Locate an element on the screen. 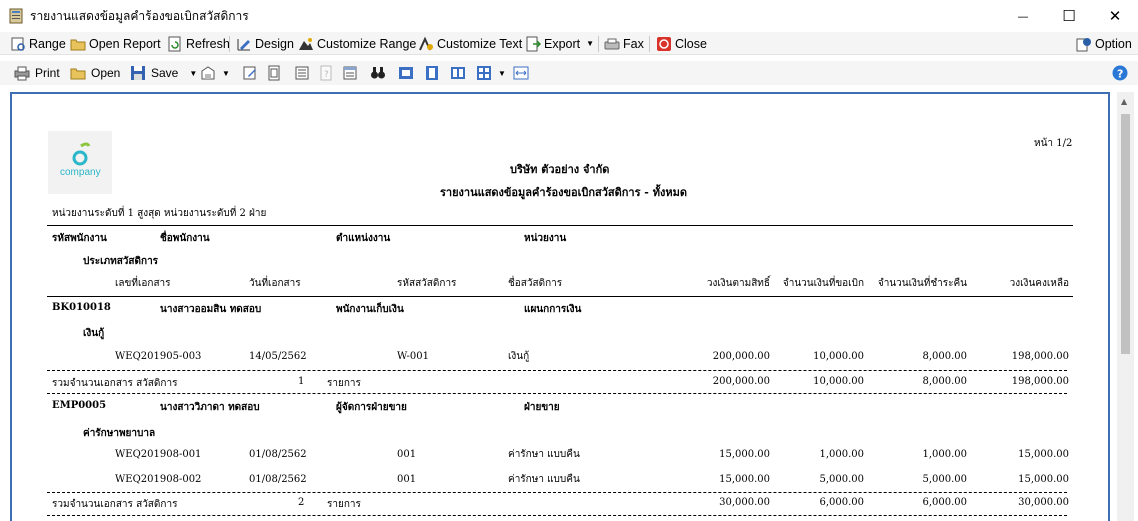  save-button: Save ▼ is located at coordinates (163, 73).